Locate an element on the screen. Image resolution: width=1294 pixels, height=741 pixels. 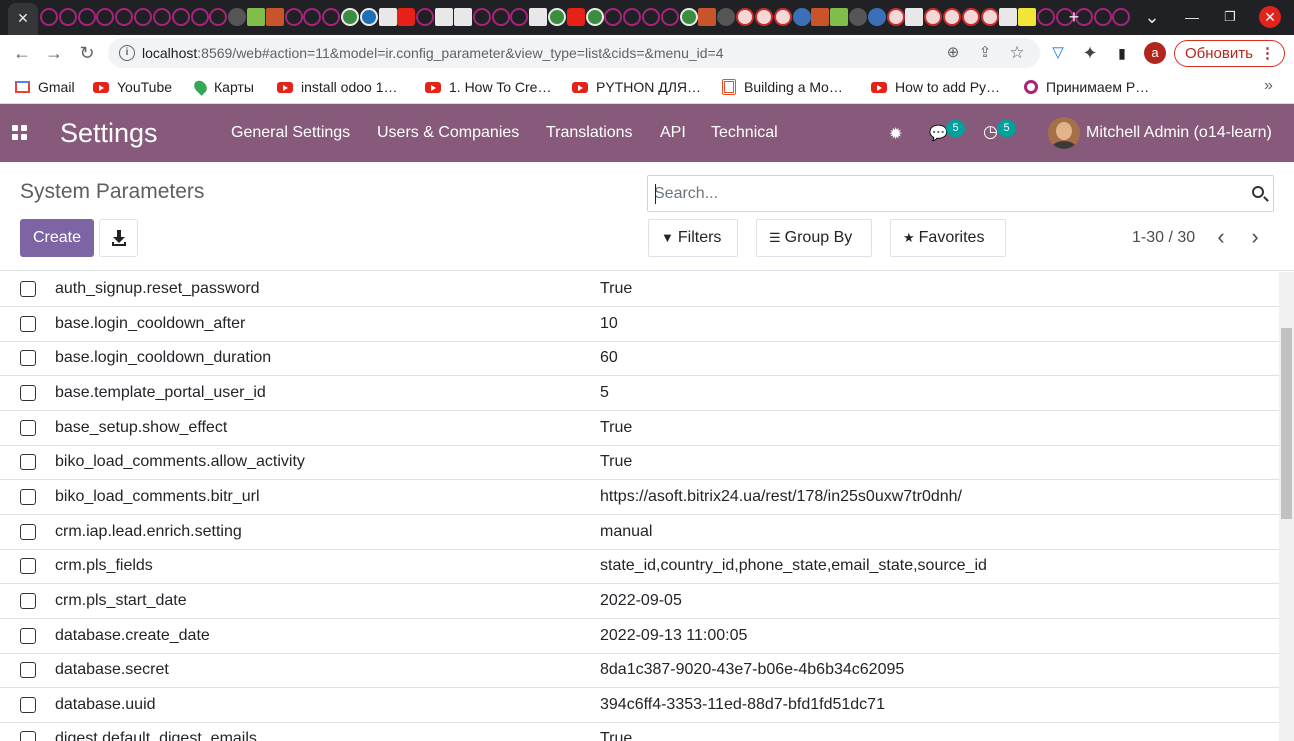
close-window-button: ✕ is located at coordinates (1270, 17).